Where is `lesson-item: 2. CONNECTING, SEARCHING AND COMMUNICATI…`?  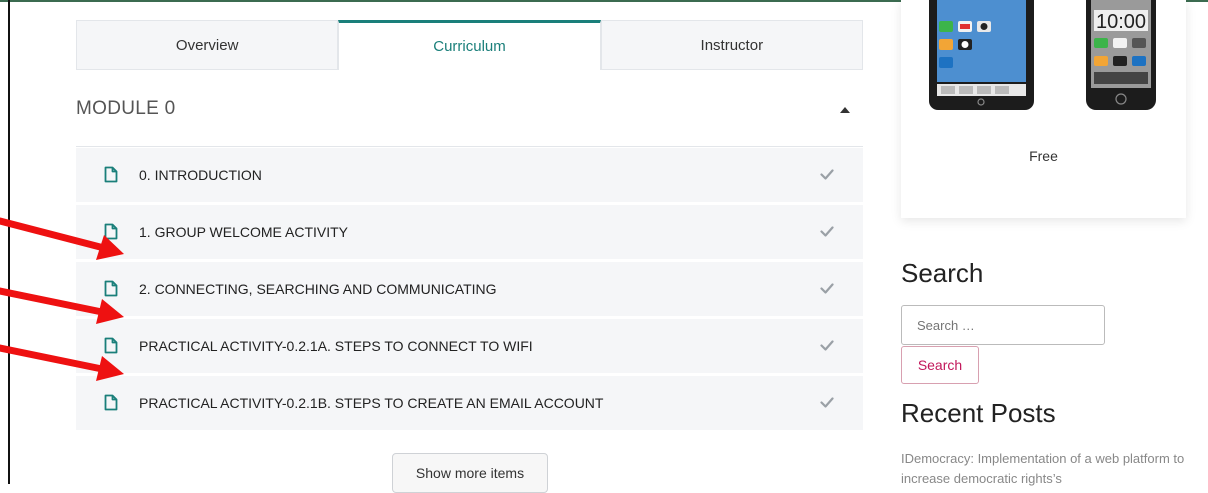 lesson-item: 2. CONNECTING, SEARCHING AND COMMUNICATI… is located at coordinates (469, 289).